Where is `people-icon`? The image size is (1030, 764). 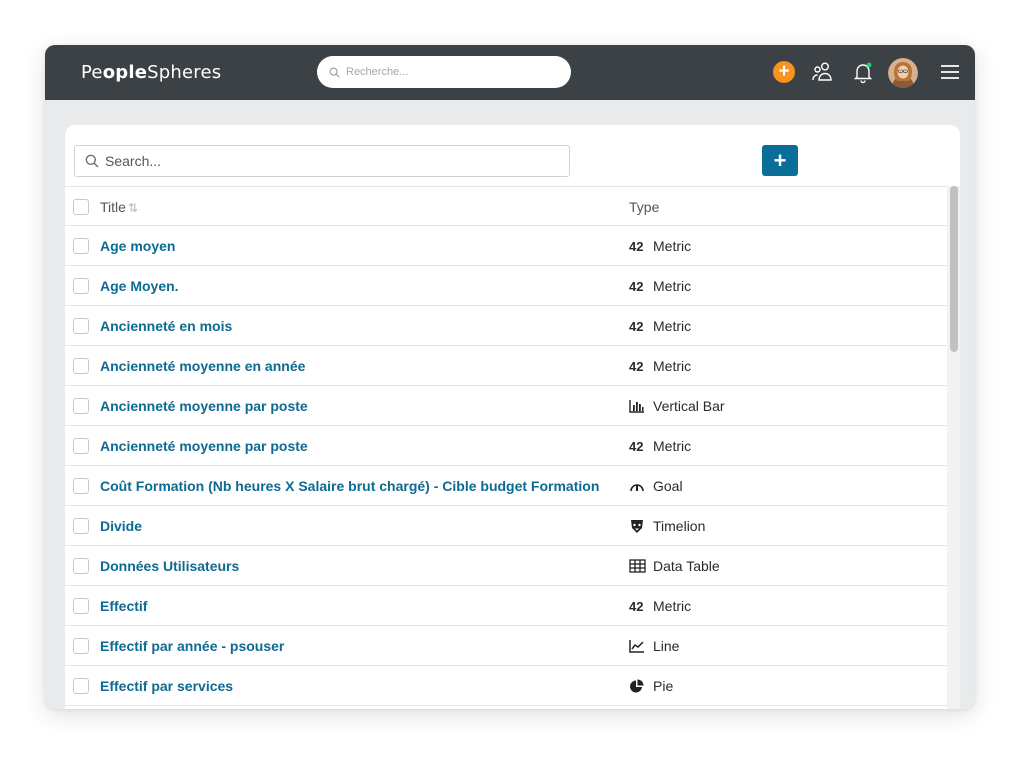
people-icon is located at coordinates (822, 71).